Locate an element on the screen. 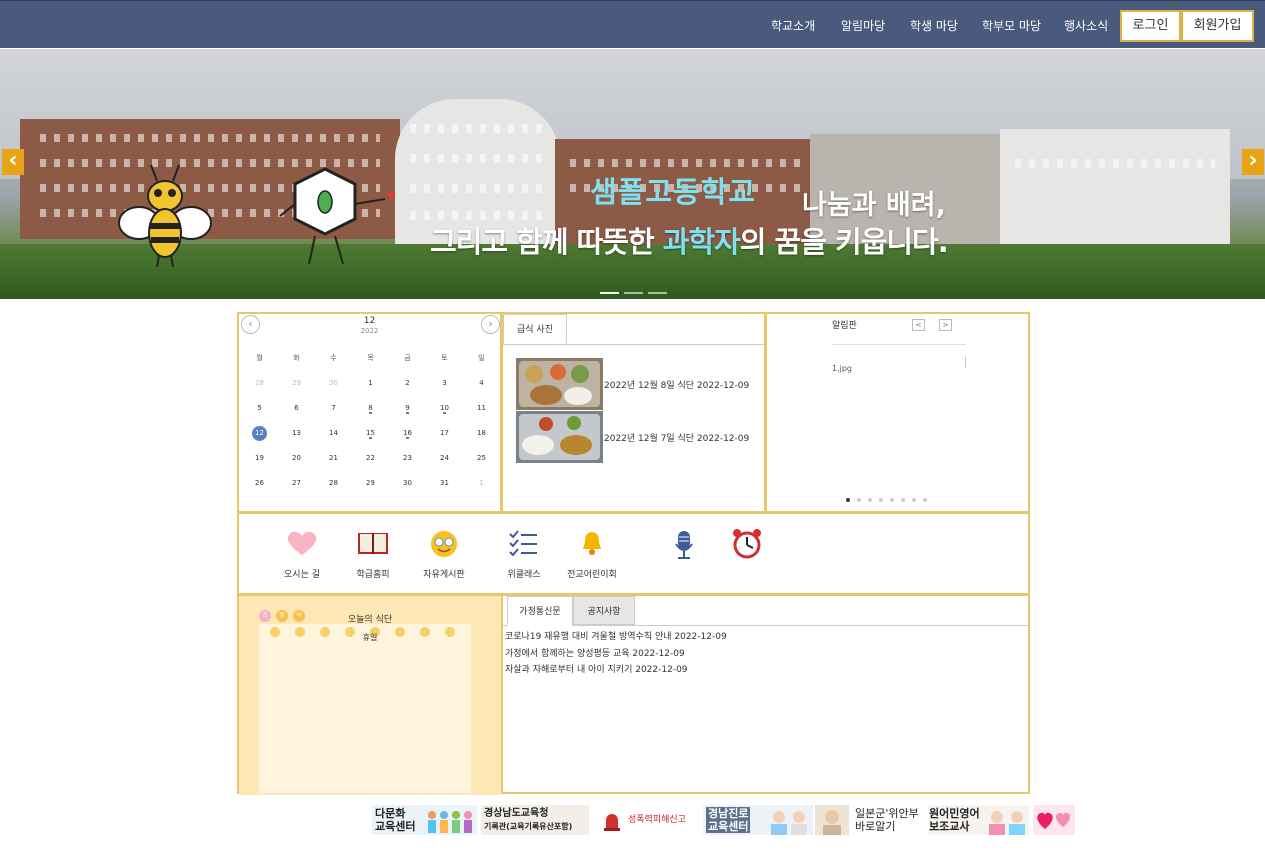 Image resolution: width=1265 pixels, height=854 pixels. news-item: 가정에서 함께하는 양성평등 교육 2022-12-09 is located at coordinates (595, 652).